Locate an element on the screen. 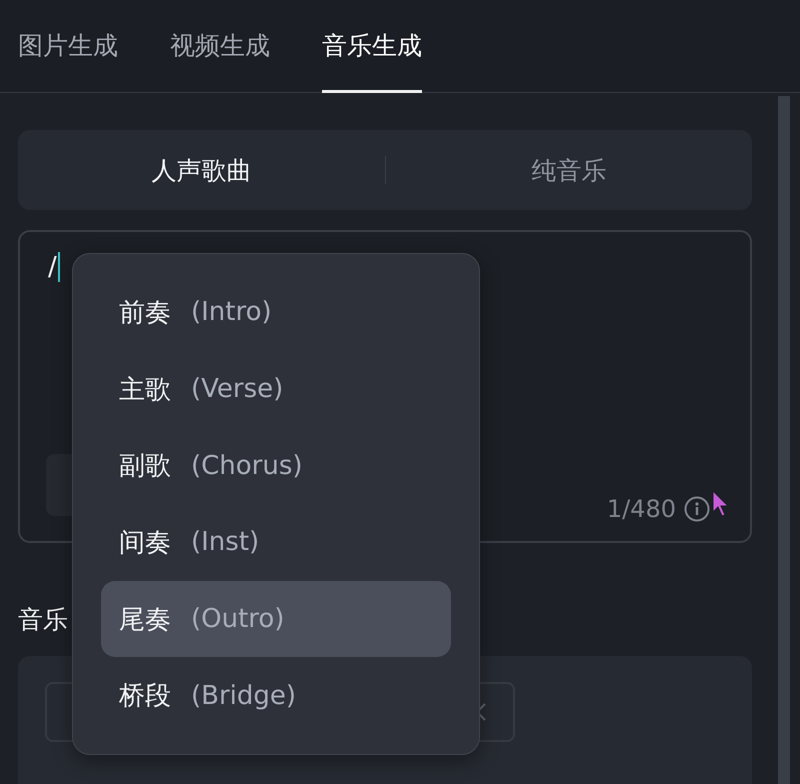  info-icon is located at coordinates (697, 509).